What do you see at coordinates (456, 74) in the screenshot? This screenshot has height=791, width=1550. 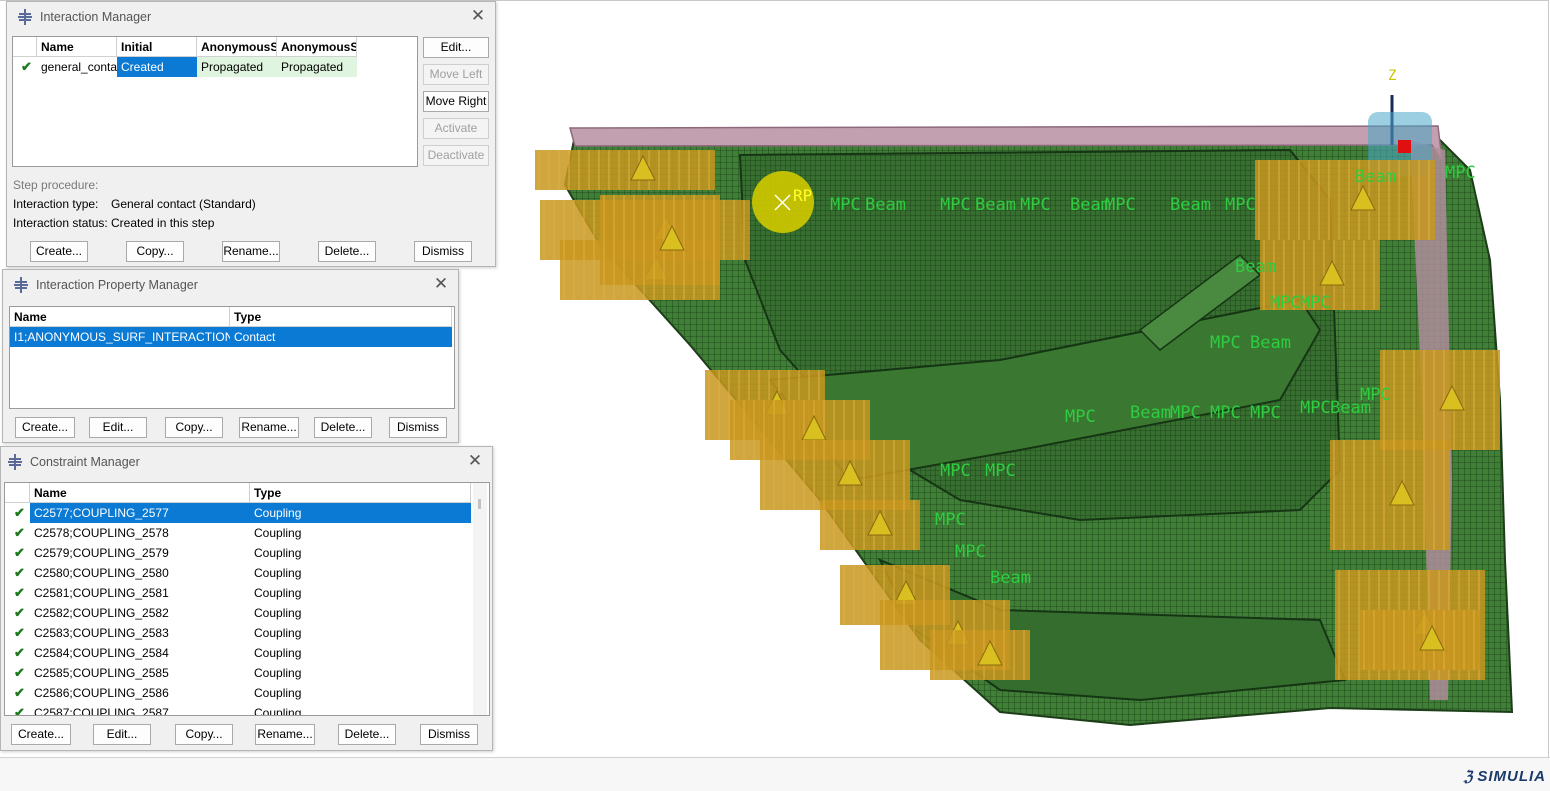 I see `move-left-button: Move Left` at bounding box center [456, 74].